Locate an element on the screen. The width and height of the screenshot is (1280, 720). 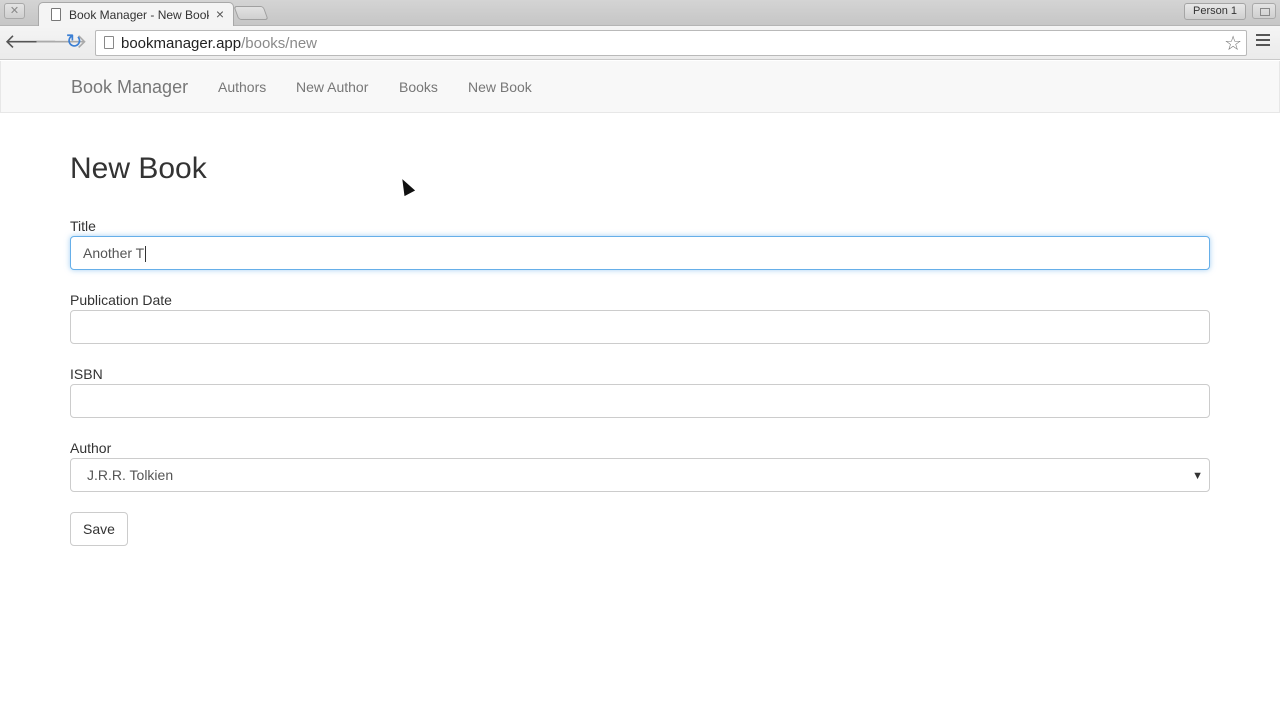
window-close-button: ✕ is located at coordinates (14, 11).